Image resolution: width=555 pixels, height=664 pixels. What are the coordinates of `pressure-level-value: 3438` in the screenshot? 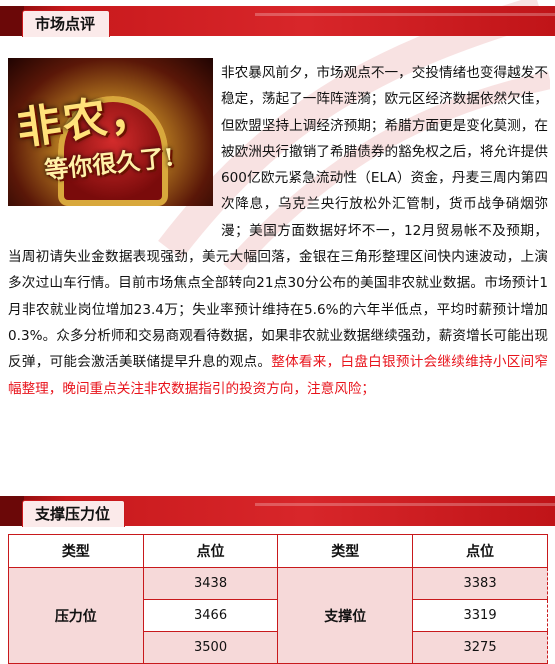 It's located at (210, 583).